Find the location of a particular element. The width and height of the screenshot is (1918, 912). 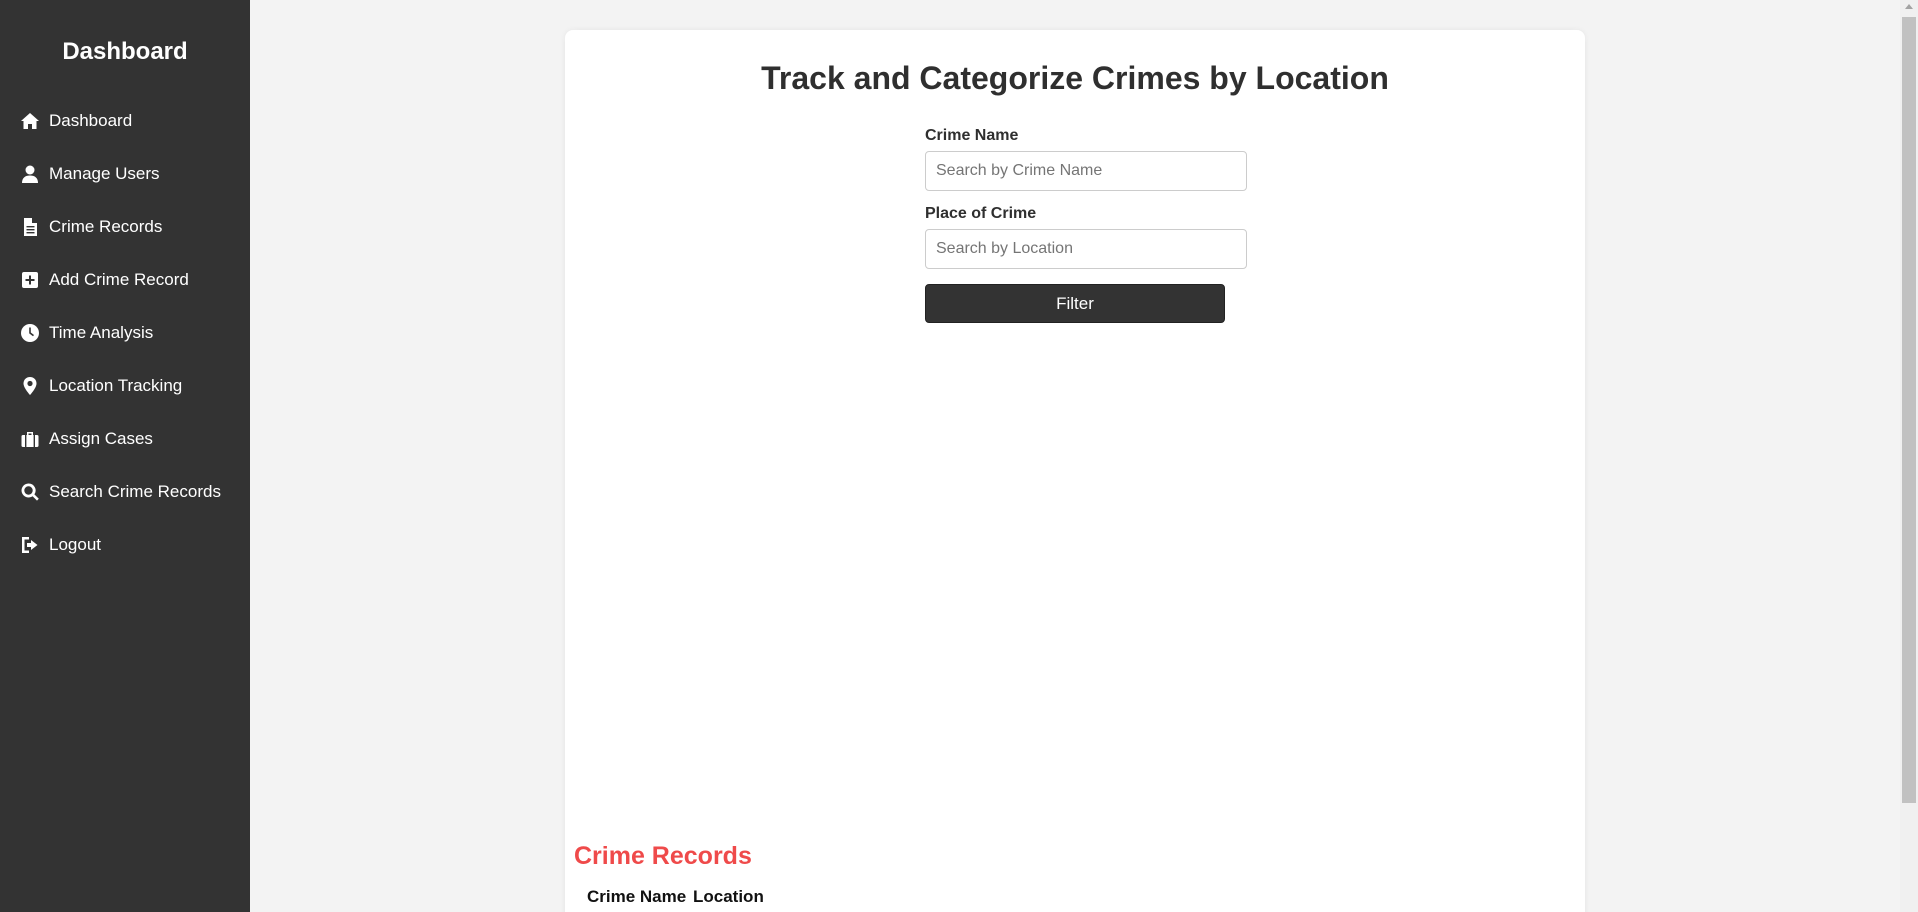

document-icon is located at coordinates (30, 227).